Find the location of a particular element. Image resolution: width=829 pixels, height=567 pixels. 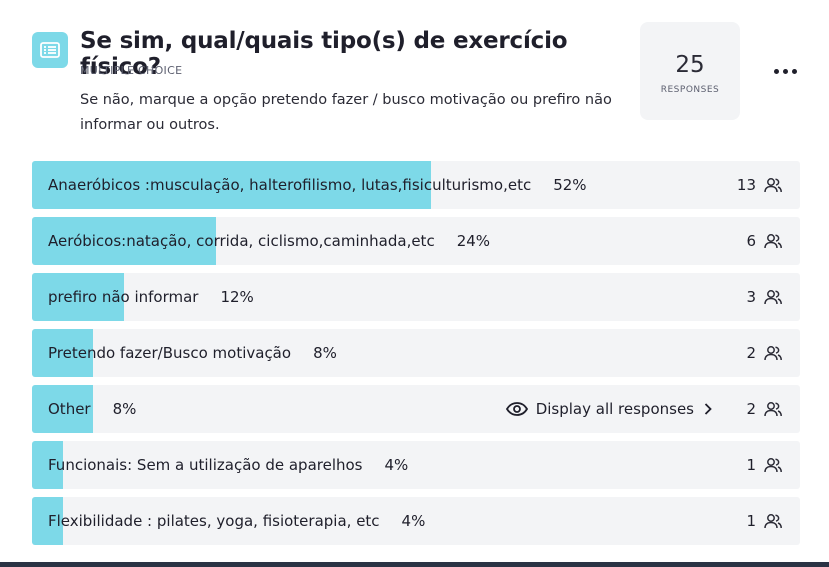

option-row-content: Pretendo fazer/Busco motivação 8% 2 is located at coordinates (415, 353).